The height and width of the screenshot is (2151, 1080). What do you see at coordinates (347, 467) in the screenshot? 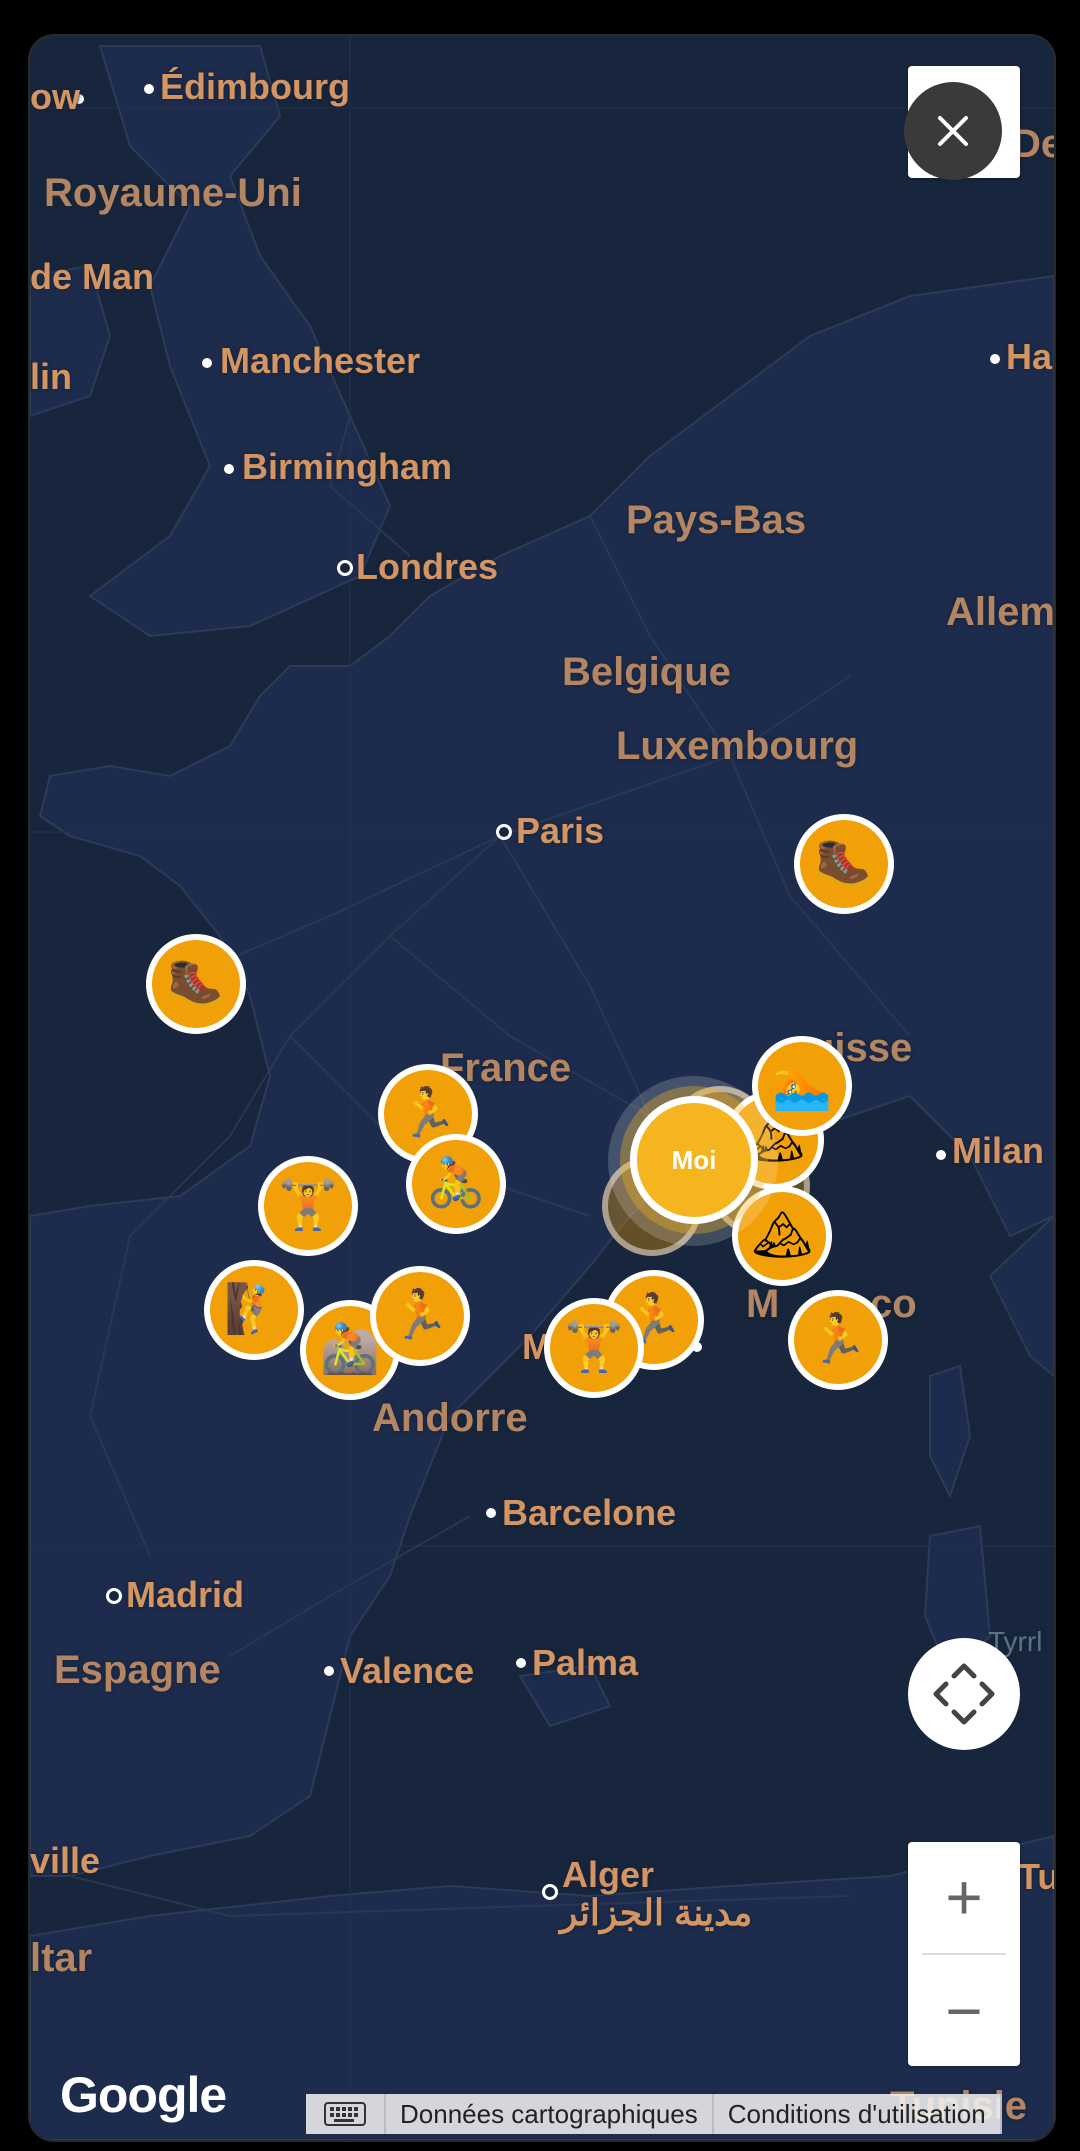
I see `label-birmingham: Birmingham` at bounding box center [347, 467].